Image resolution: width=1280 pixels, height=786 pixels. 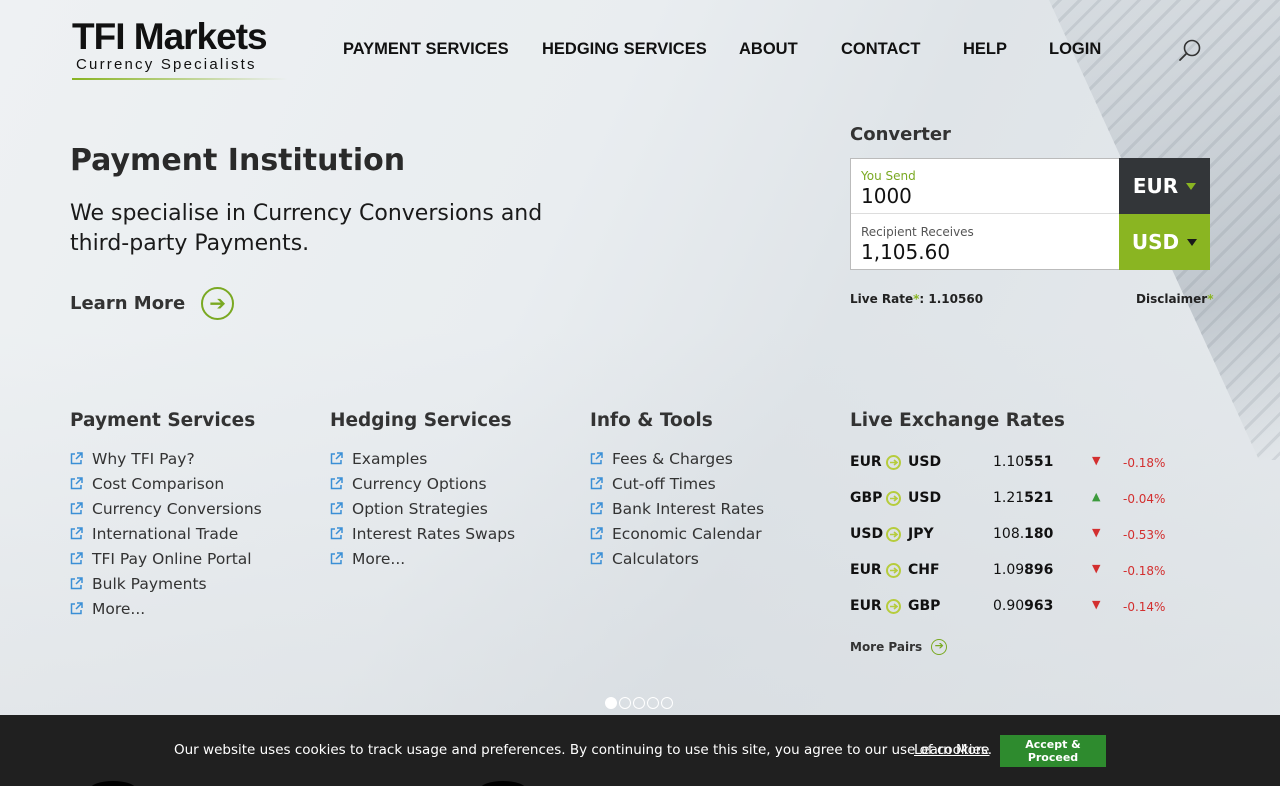 I want to click on rate-from-currency: GBP, so click(x=866, y=498).